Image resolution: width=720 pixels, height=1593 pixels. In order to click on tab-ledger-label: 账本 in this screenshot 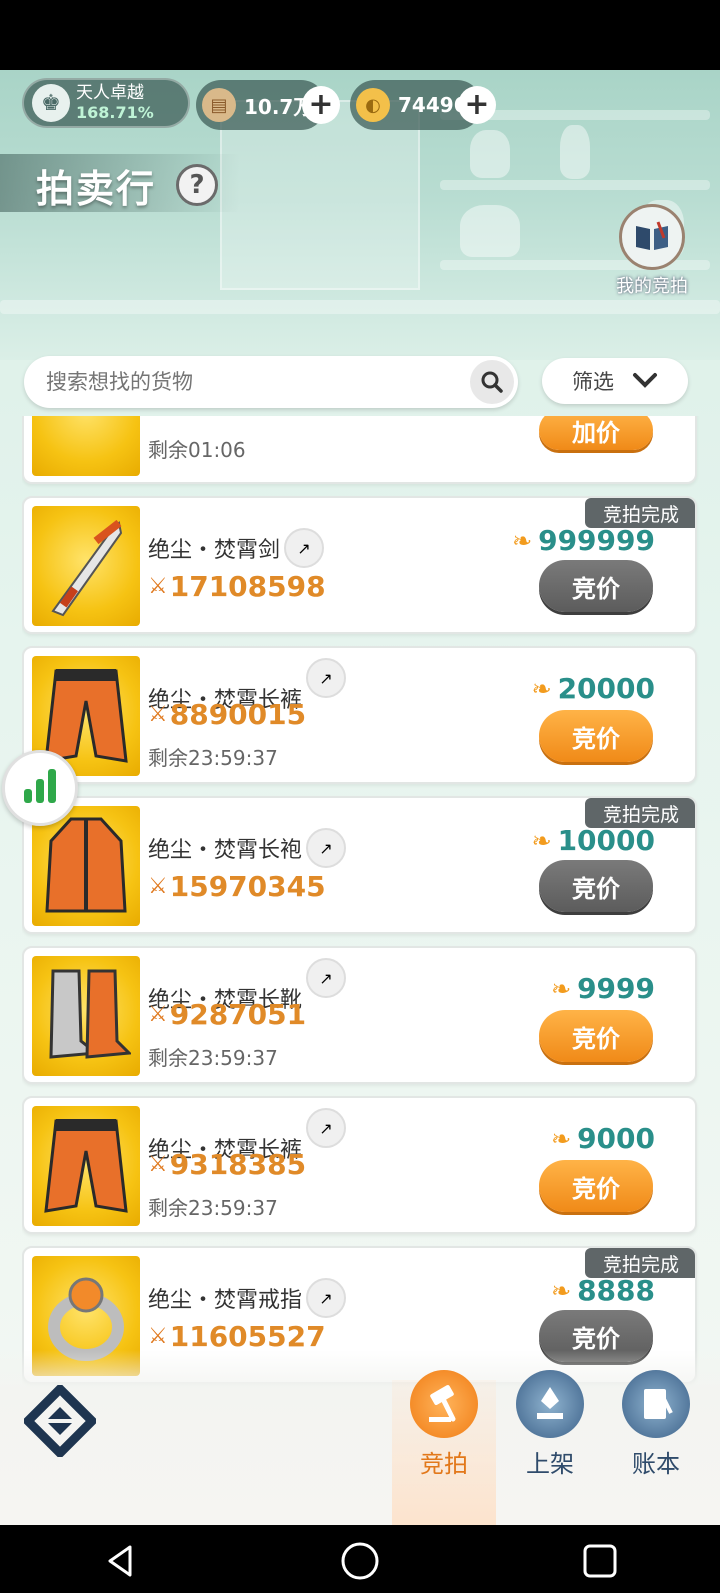, I will do `click(656, 1464)`.